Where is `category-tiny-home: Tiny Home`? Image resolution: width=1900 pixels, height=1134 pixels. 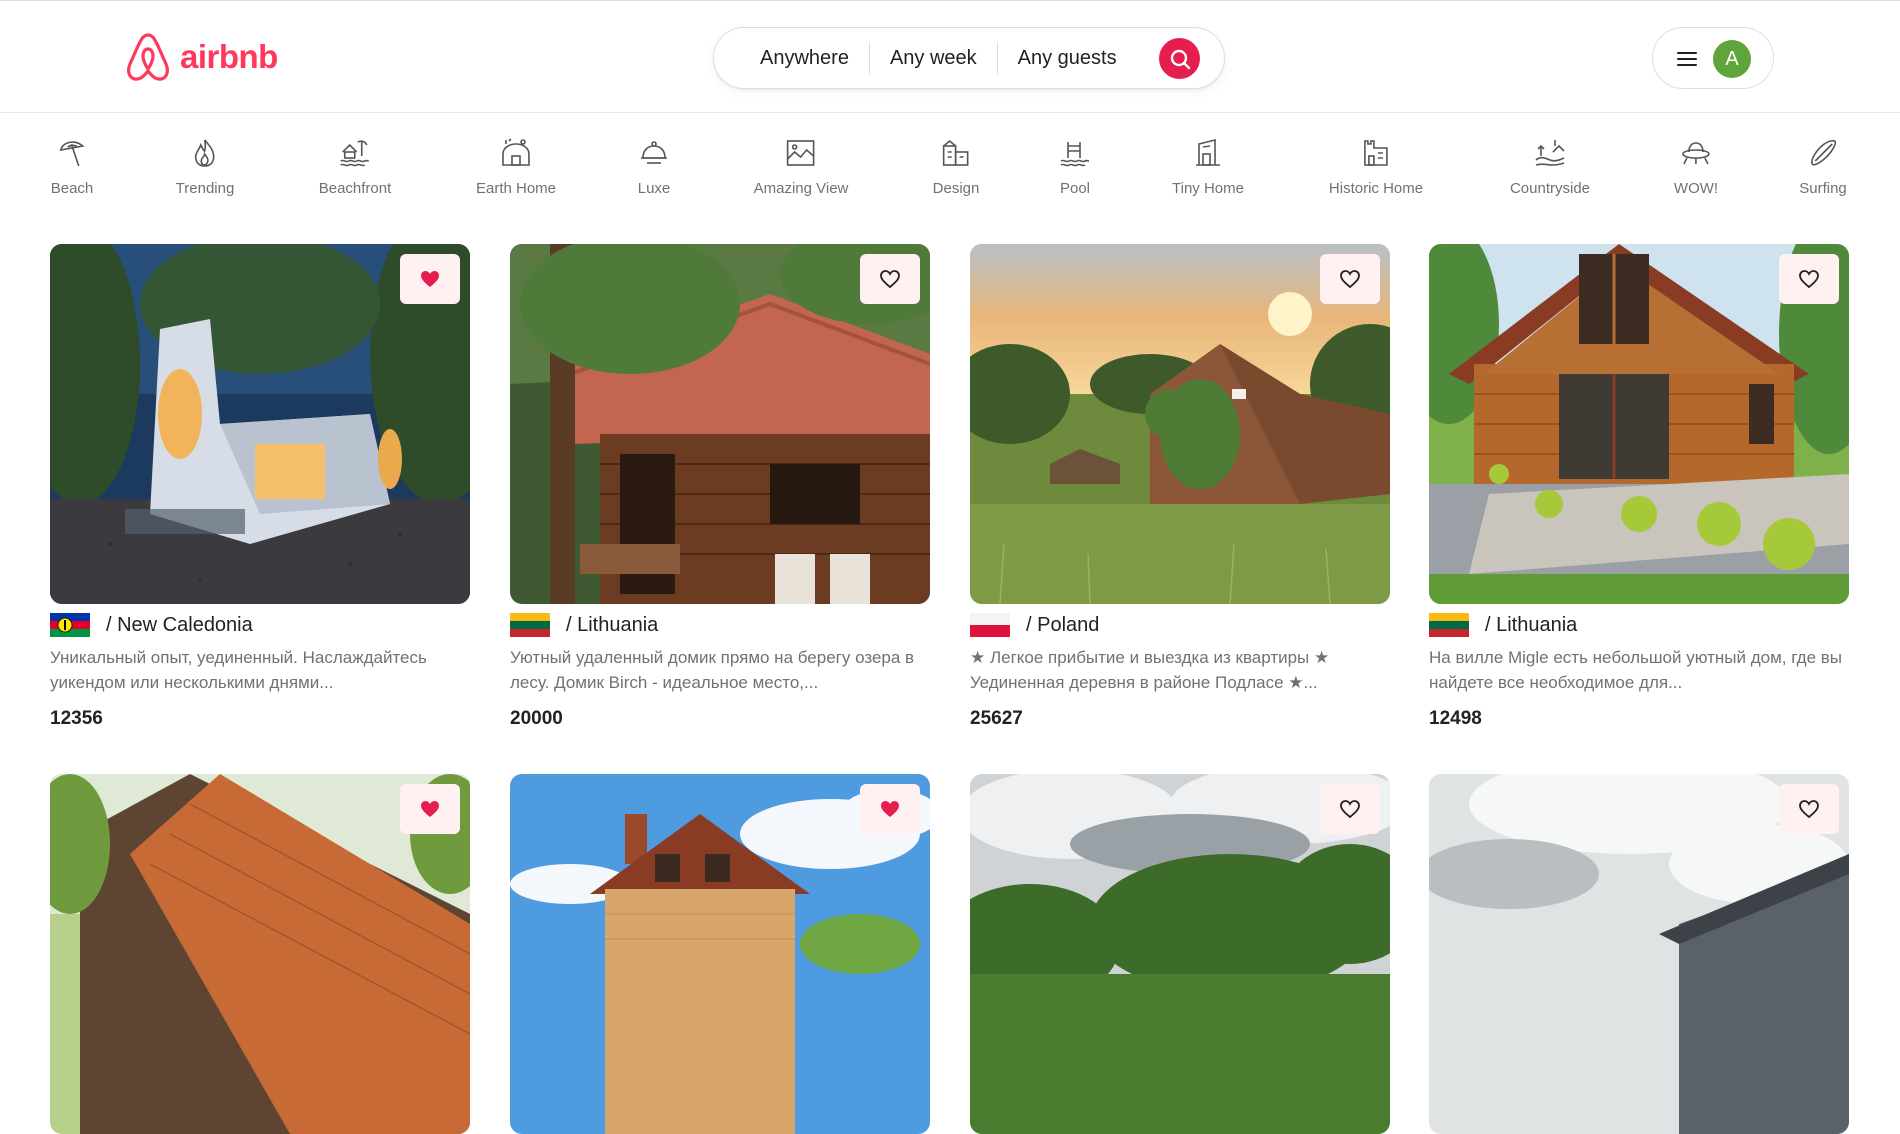 category-tiny-home: Tiny Home is located at coordinates (1208, 166).